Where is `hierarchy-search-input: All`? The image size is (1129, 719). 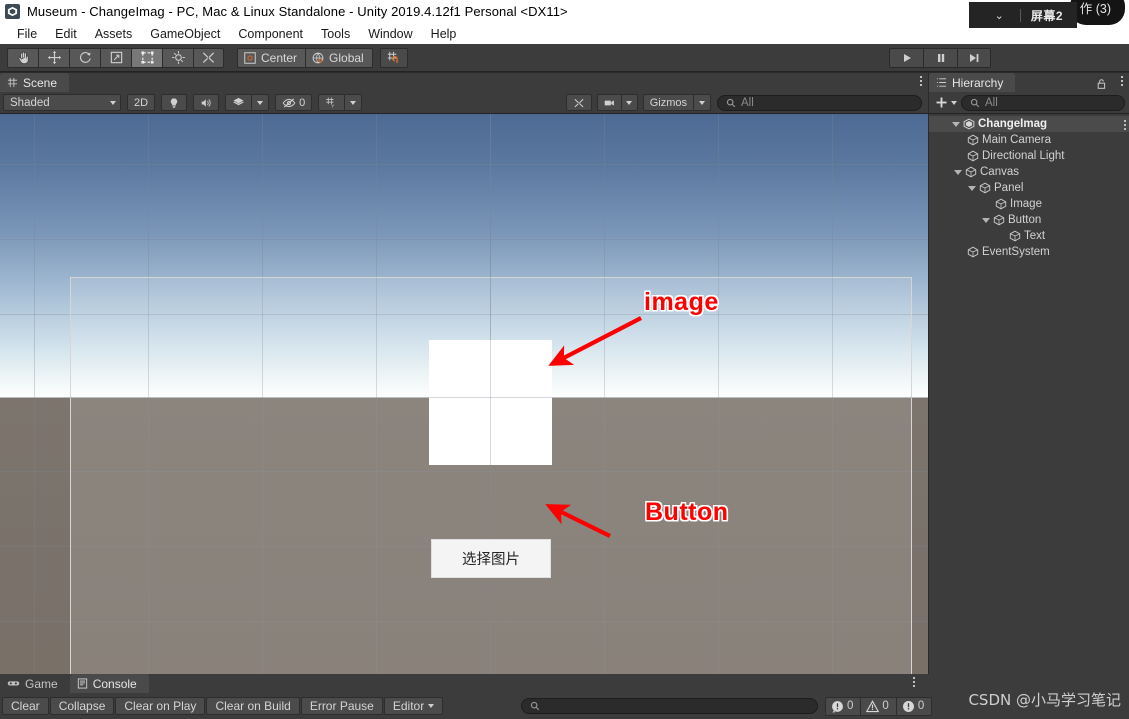 hierarchy-search-input: All is located at coordinates (1043, 102).